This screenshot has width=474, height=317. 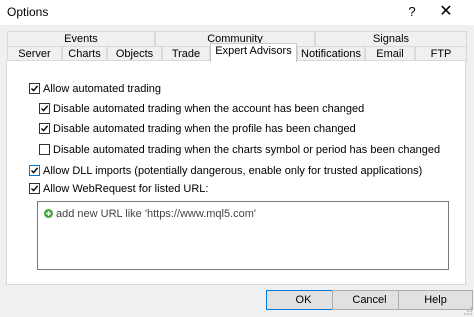 I want to click on disable-on-symbol-change-checkbox, so click(x=44, y=149).